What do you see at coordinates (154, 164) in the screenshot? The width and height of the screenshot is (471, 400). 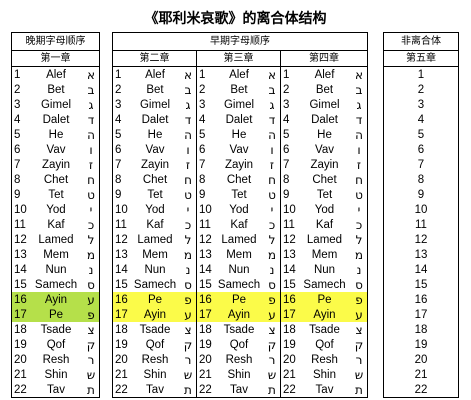 I see `table-row: 7 Zayin ז` at bounding box center [154, 164].